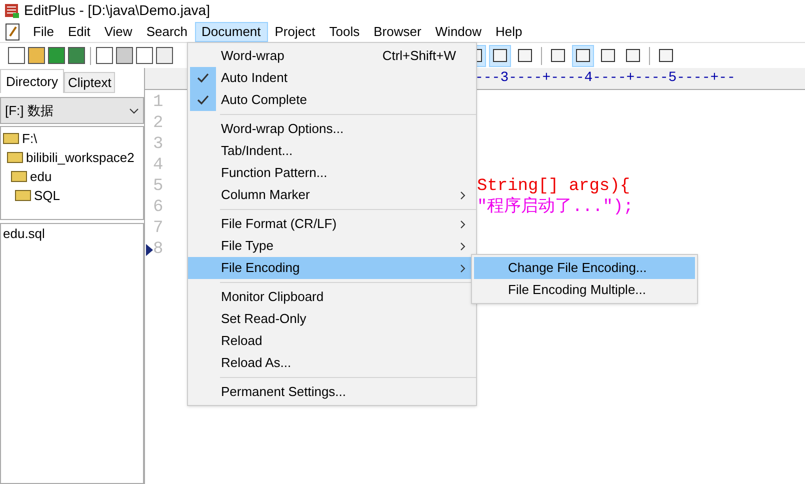 This screenshot has height=484, width=805. Describe the element at coordinates (158, 145) in the screenshot. I see `line-number: 3` at that location.